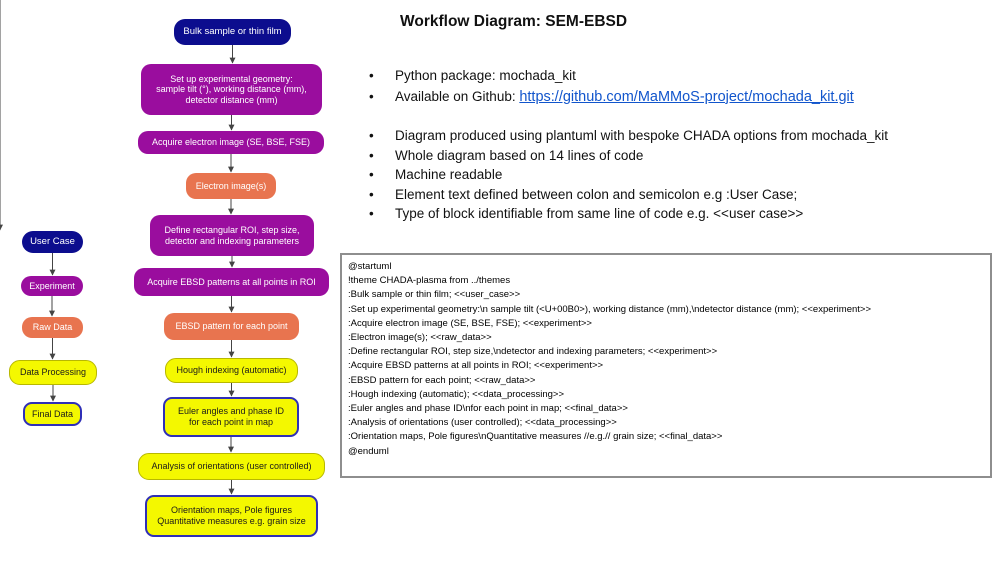 This screenshot has height=563, width=1001. I want to click on legend-final-data: Final Data, so click(52, 414).